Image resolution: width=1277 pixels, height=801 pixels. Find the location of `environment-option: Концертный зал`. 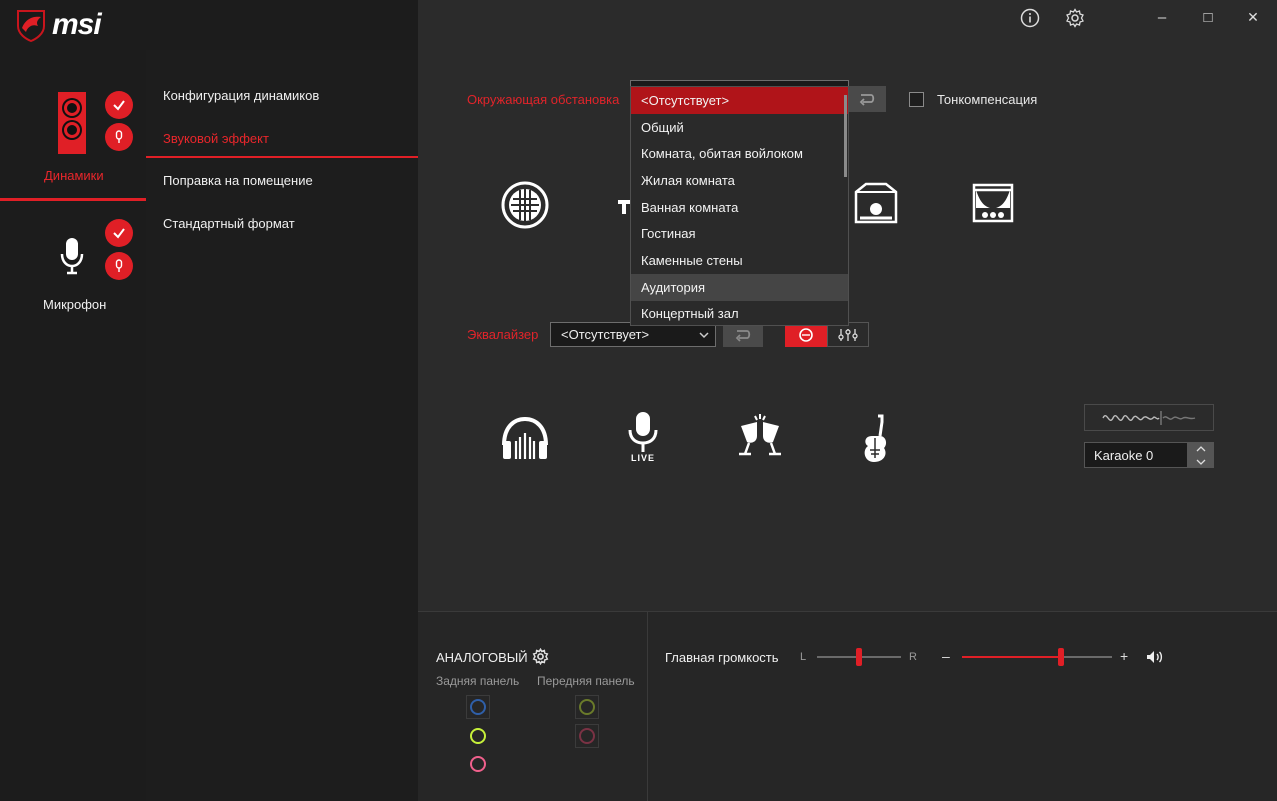

environment-option: Концертный зал is located at coordinates (739, 314).